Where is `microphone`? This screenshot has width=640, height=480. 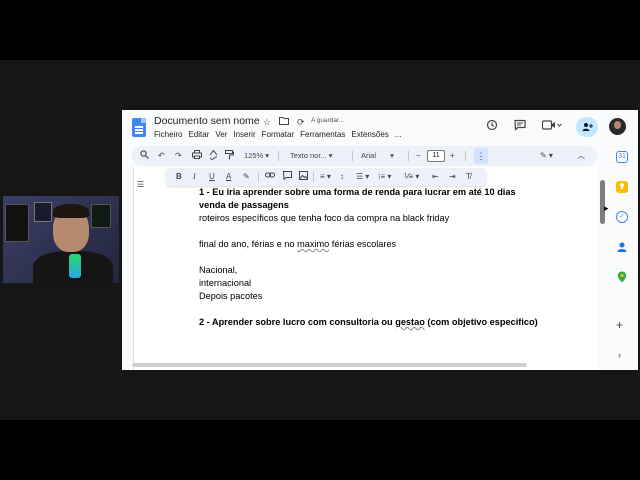 microphone is located at coordinates (75, 266).